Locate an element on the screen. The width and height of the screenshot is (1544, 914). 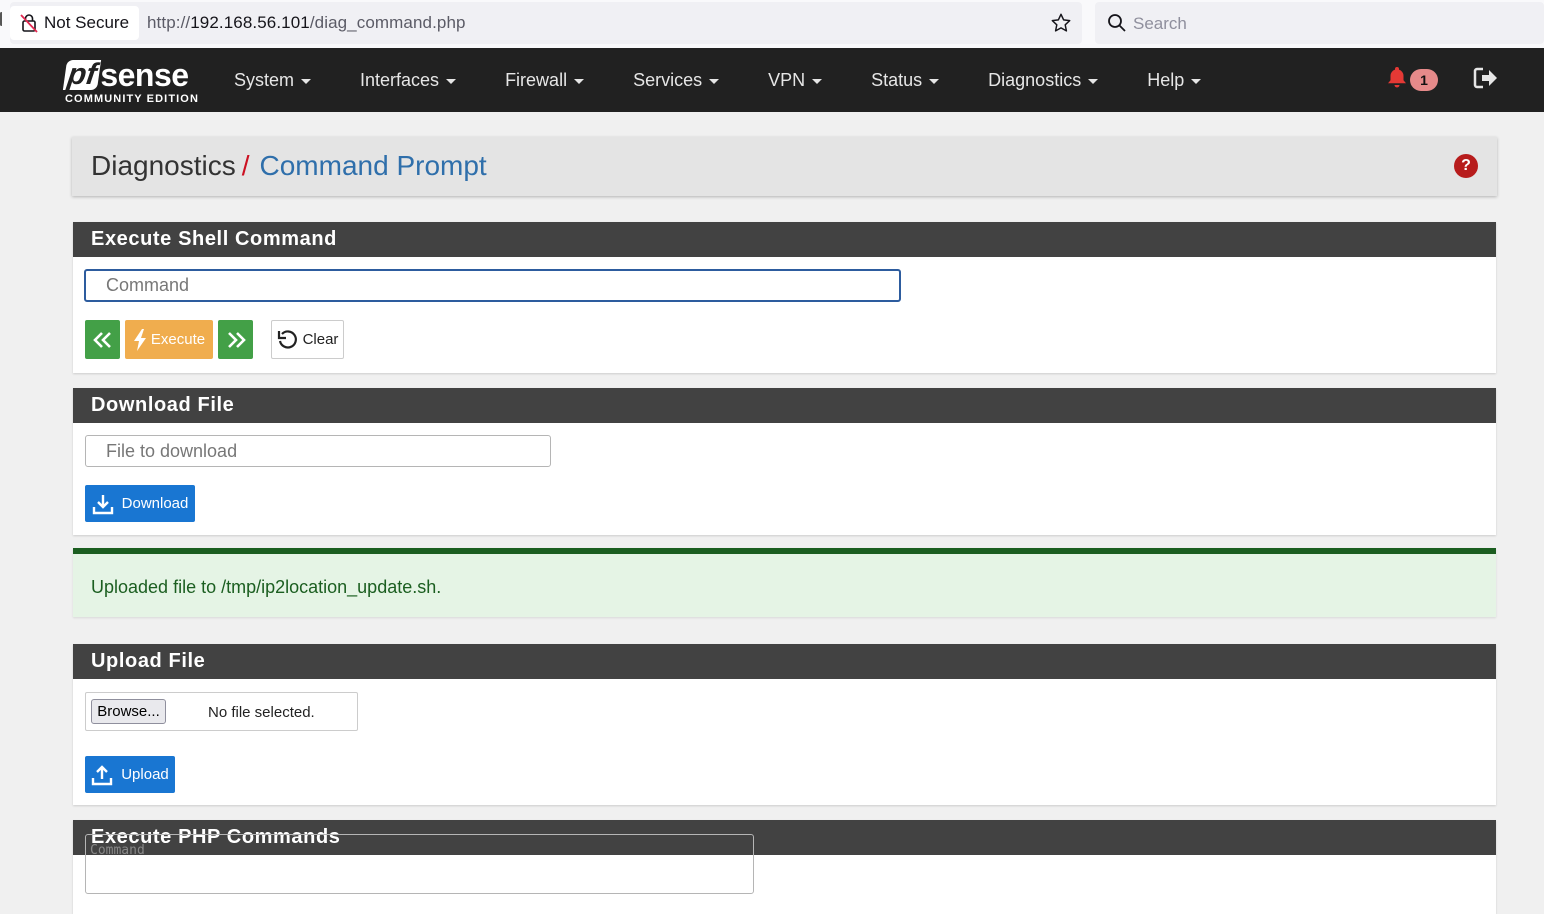
php-commands-panel: Execute PHP Commands Command is located at coordinates (784, 867).